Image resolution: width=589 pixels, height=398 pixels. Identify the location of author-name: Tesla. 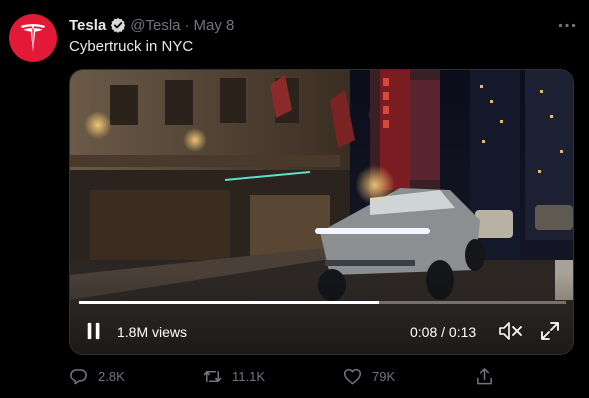
(87, 25).